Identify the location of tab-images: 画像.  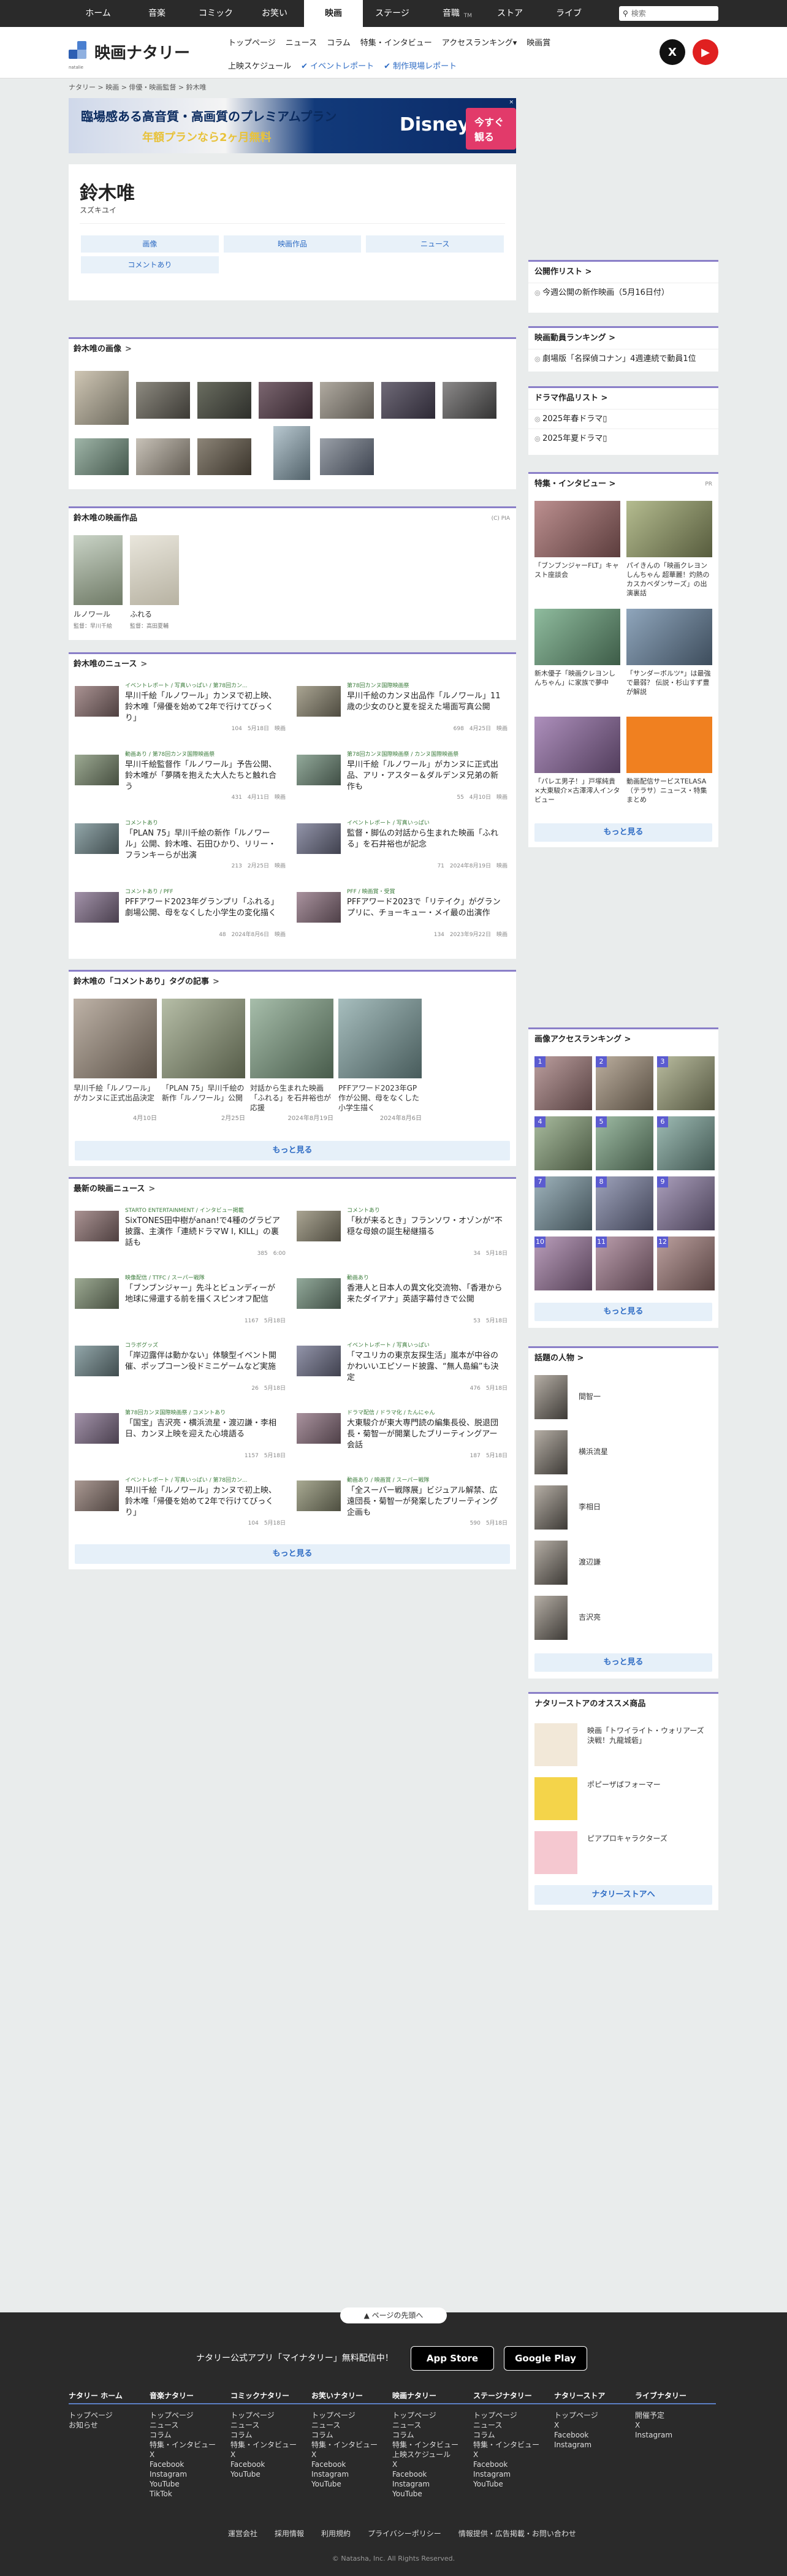
(150, 244).